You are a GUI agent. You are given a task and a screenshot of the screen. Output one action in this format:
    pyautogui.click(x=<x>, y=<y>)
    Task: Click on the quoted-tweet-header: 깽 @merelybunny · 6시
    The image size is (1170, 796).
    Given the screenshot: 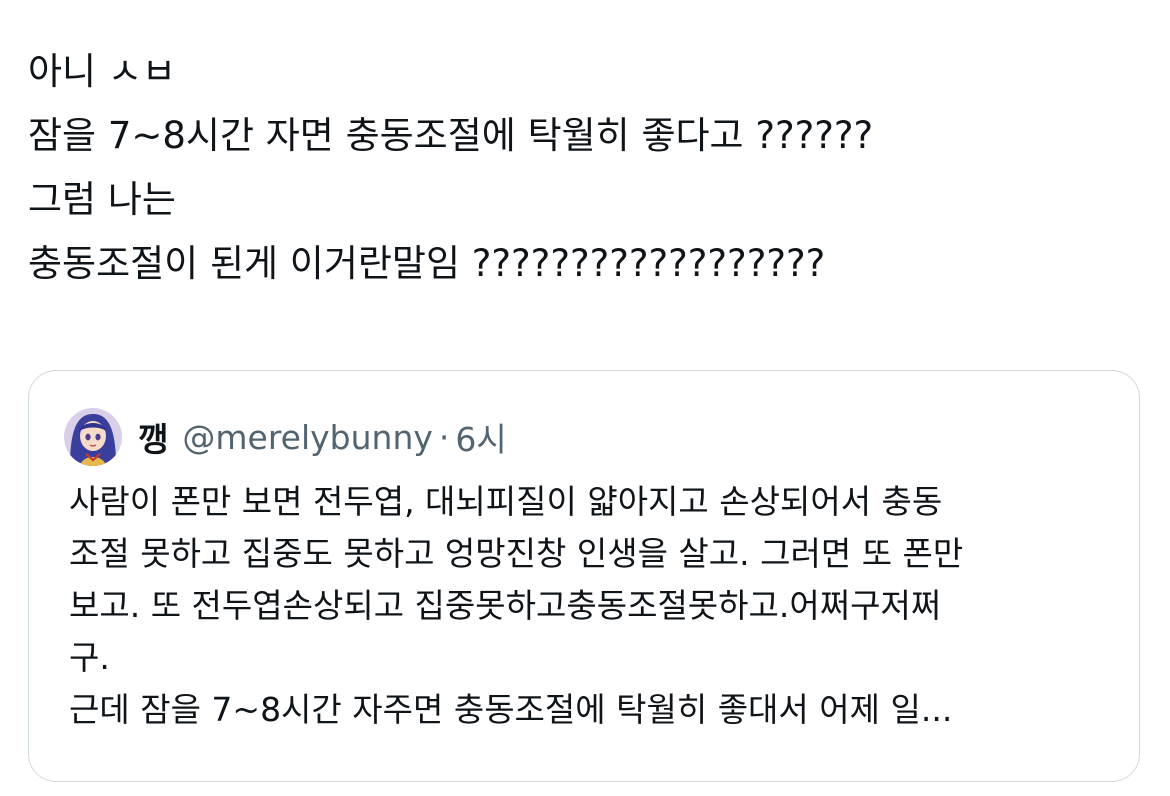 What is the action you would take?
    pyautogui.click(x=285, y=437)
    